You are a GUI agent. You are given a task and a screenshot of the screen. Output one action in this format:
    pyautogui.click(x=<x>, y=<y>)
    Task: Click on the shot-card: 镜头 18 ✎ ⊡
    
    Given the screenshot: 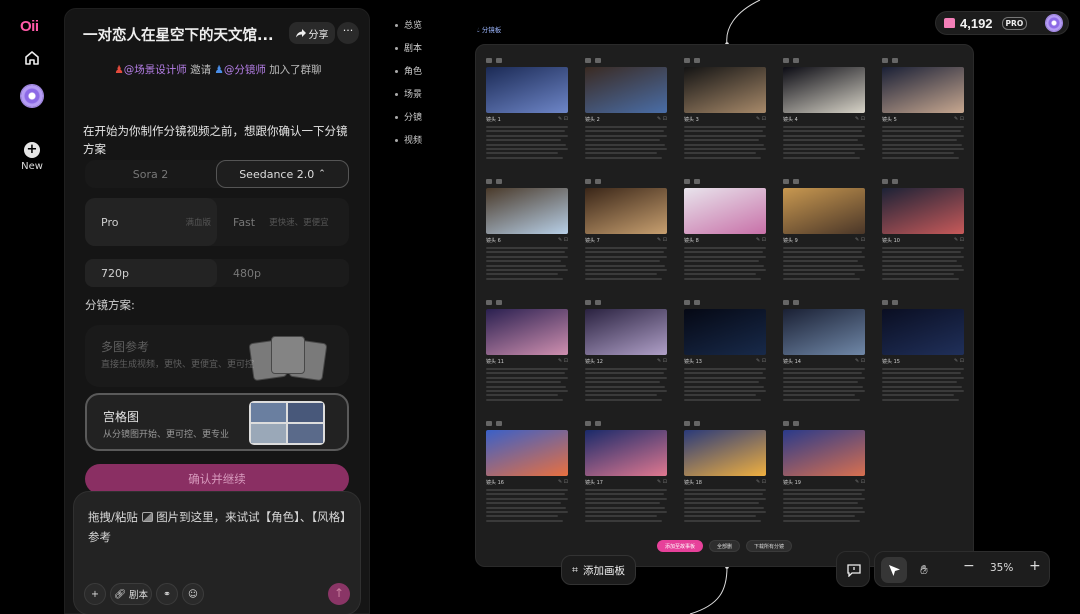 What is the action you would take?
    pyautogui.click(x=725, y=471)
    